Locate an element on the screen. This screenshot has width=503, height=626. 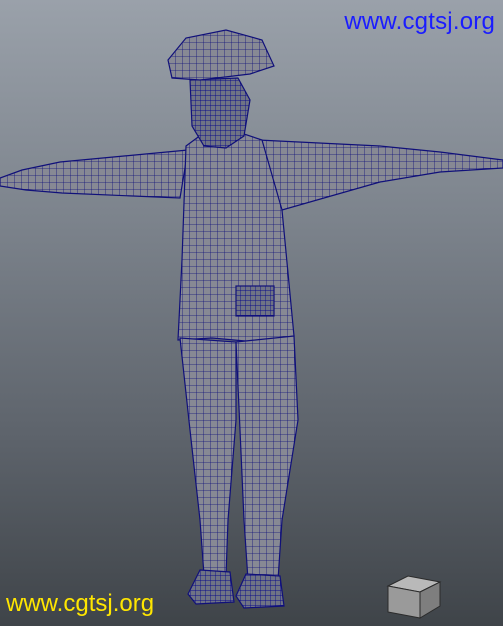
head-mesh is located at coordinates (220, 113).